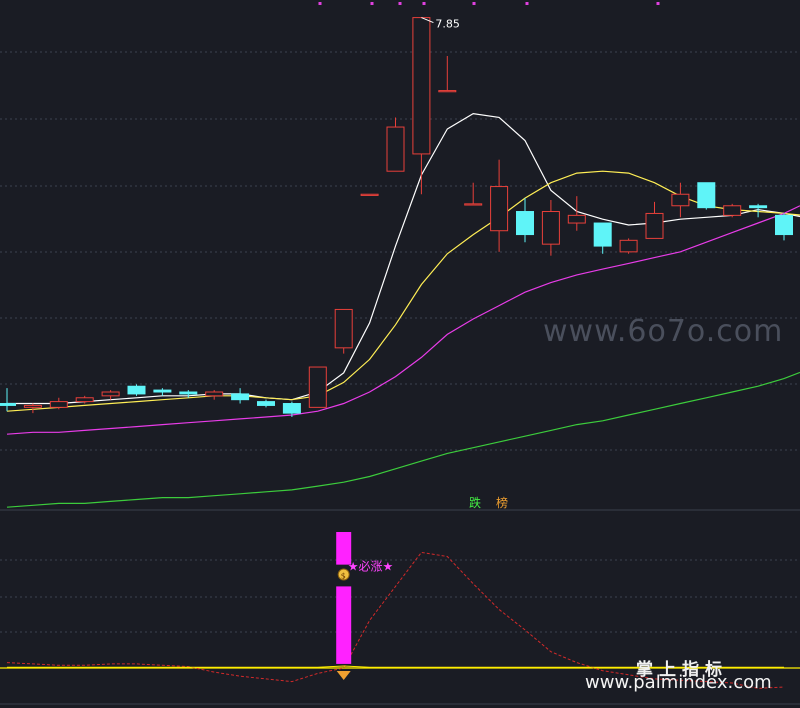 The image size is (800, 708). Describe the element at coordinates (343, 675) in the screenshot. I see `buy-marker-triangle` at that location.